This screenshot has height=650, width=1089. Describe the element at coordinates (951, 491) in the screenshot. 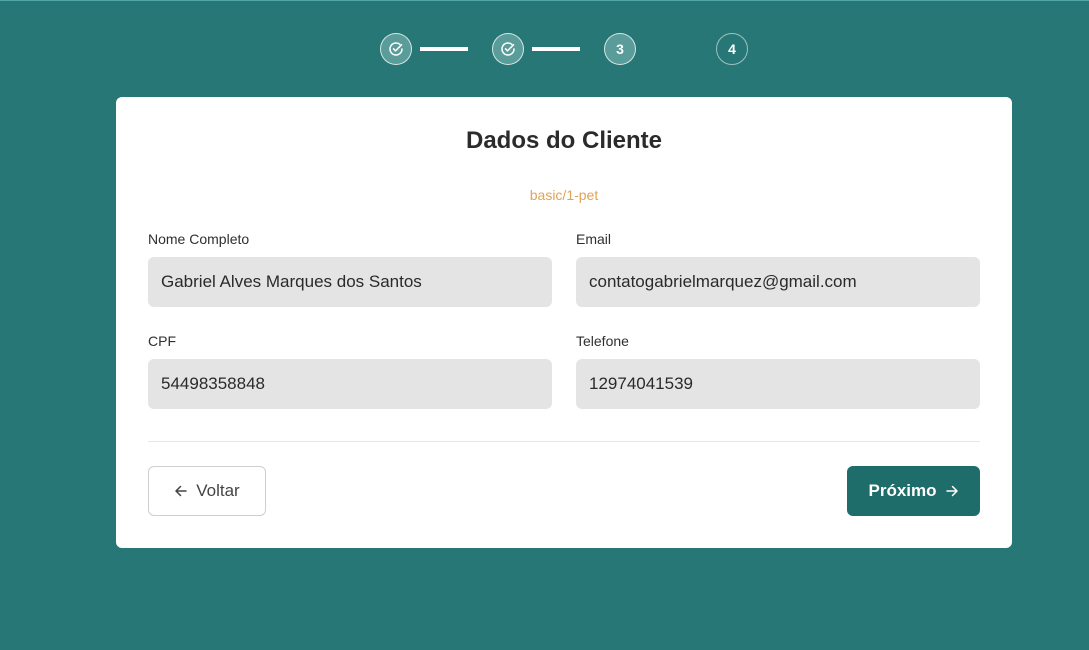

I see `arrow-right-icon` at that location.